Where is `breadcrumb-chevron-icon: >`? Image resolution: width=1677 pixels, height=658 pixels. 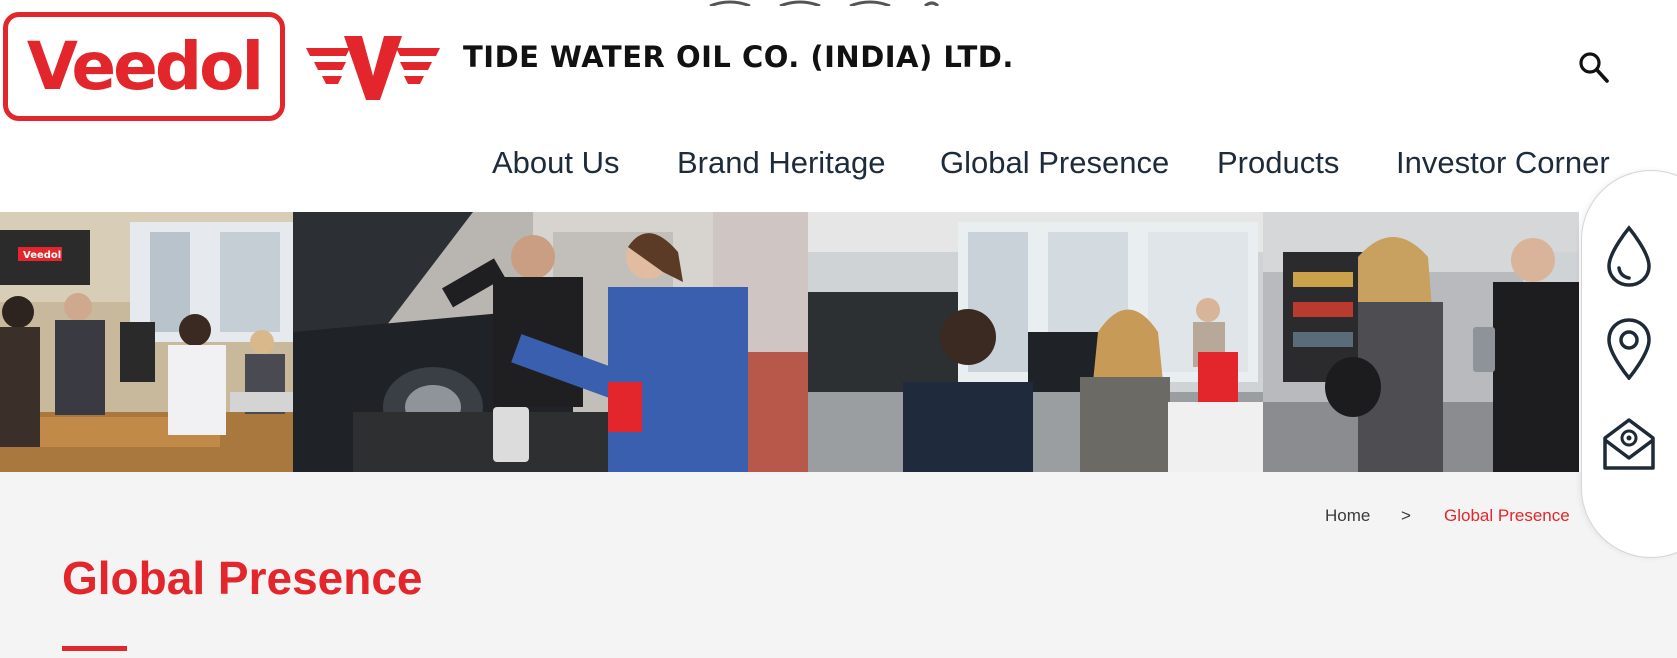
breadcrumb-chevron-icon: > is located at coordinates (1406, 515).